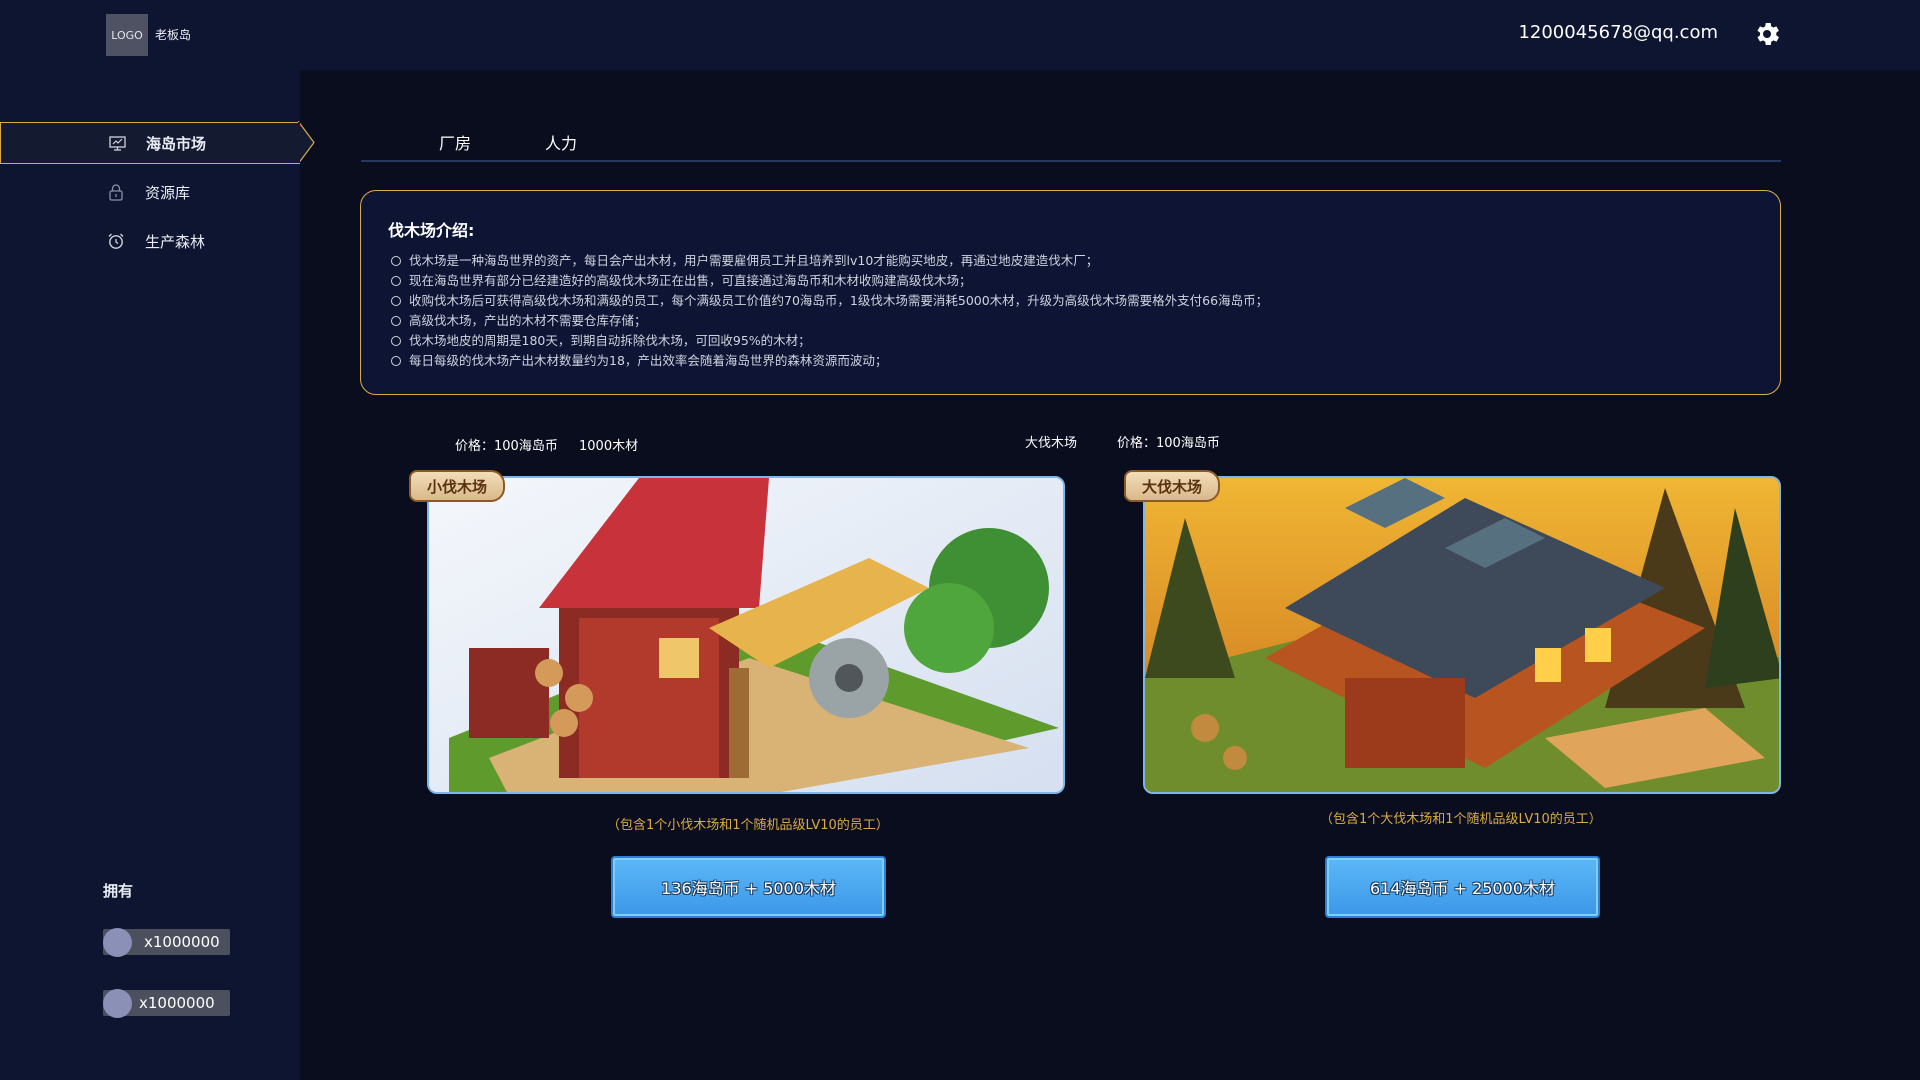 The width and height of the screenshot is (1920, 1080). What do you see at coordinates (748, 887) in the screenshot?
I see `buy-small-lumberyard-button: 136海岛币 + 5000木材` at bounding box center [748, 887].